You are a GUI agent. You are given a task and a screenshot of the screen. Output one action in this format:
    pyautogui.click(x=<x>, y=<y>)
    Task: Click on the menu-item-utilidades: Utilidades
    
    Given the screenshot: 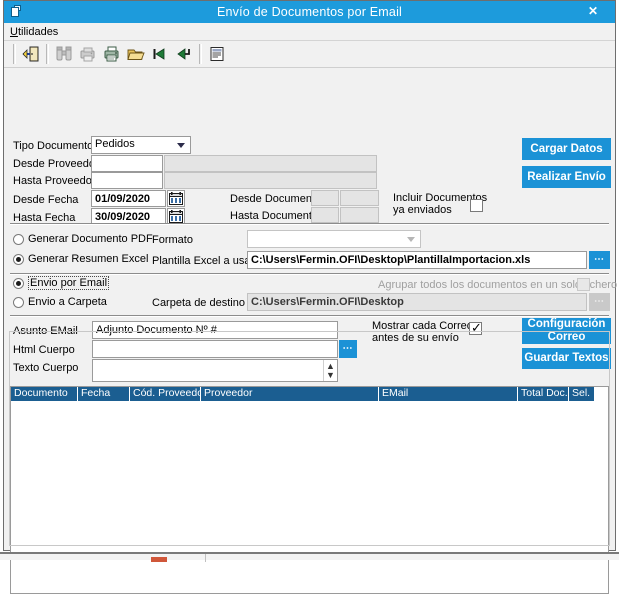 What is the action you would take?
    pyautogui.click(x=34, y=32)
    